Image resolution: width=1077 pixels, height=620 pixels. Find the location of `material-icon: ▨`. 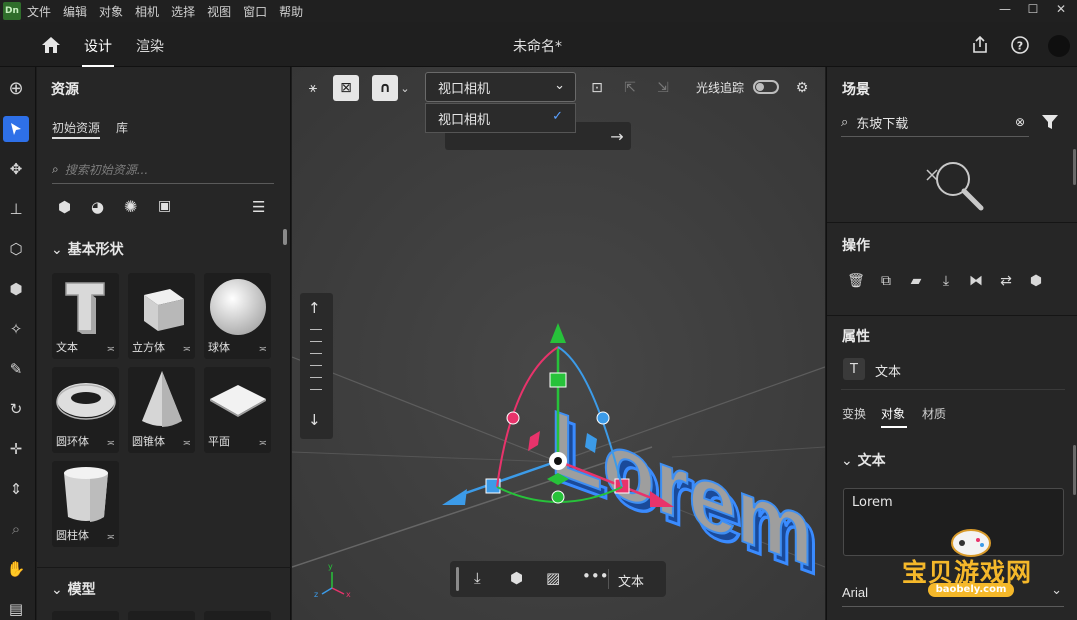

material-icon: ▨ is located at coordinates (553, 578).